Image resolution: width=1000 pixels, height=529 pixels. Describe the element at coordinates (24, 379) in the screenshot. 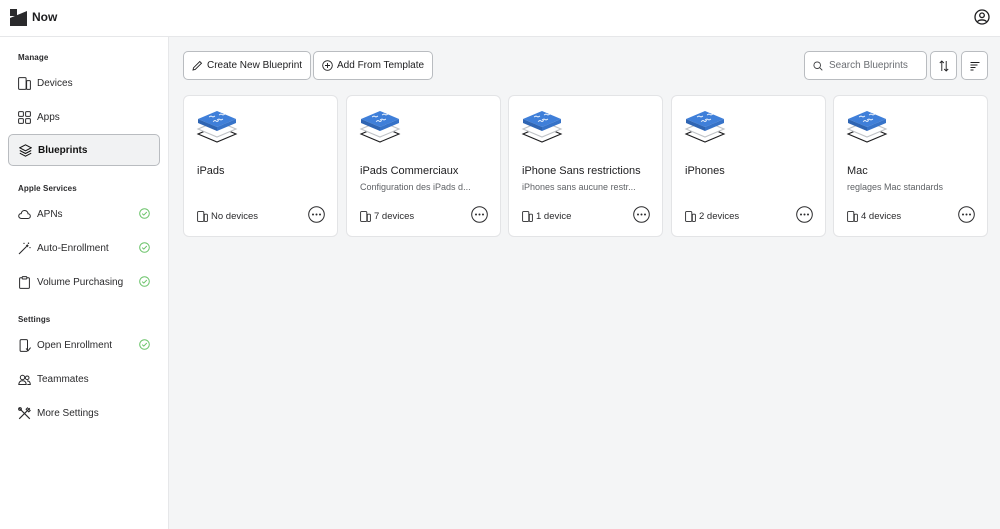

I see `people-icon` at that location.